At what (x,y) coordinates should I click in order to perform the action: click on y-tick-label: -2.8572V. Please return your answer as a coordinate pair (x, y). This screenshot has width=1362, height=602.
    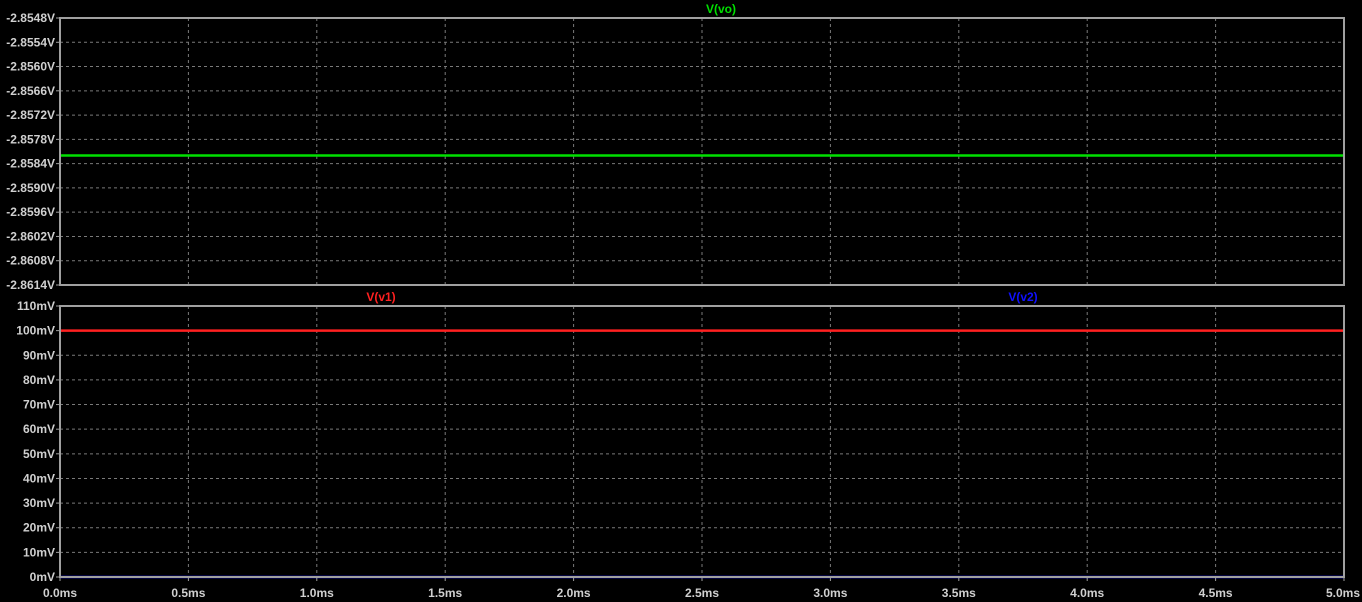
    Looking at the image, I should click on (30, 115).